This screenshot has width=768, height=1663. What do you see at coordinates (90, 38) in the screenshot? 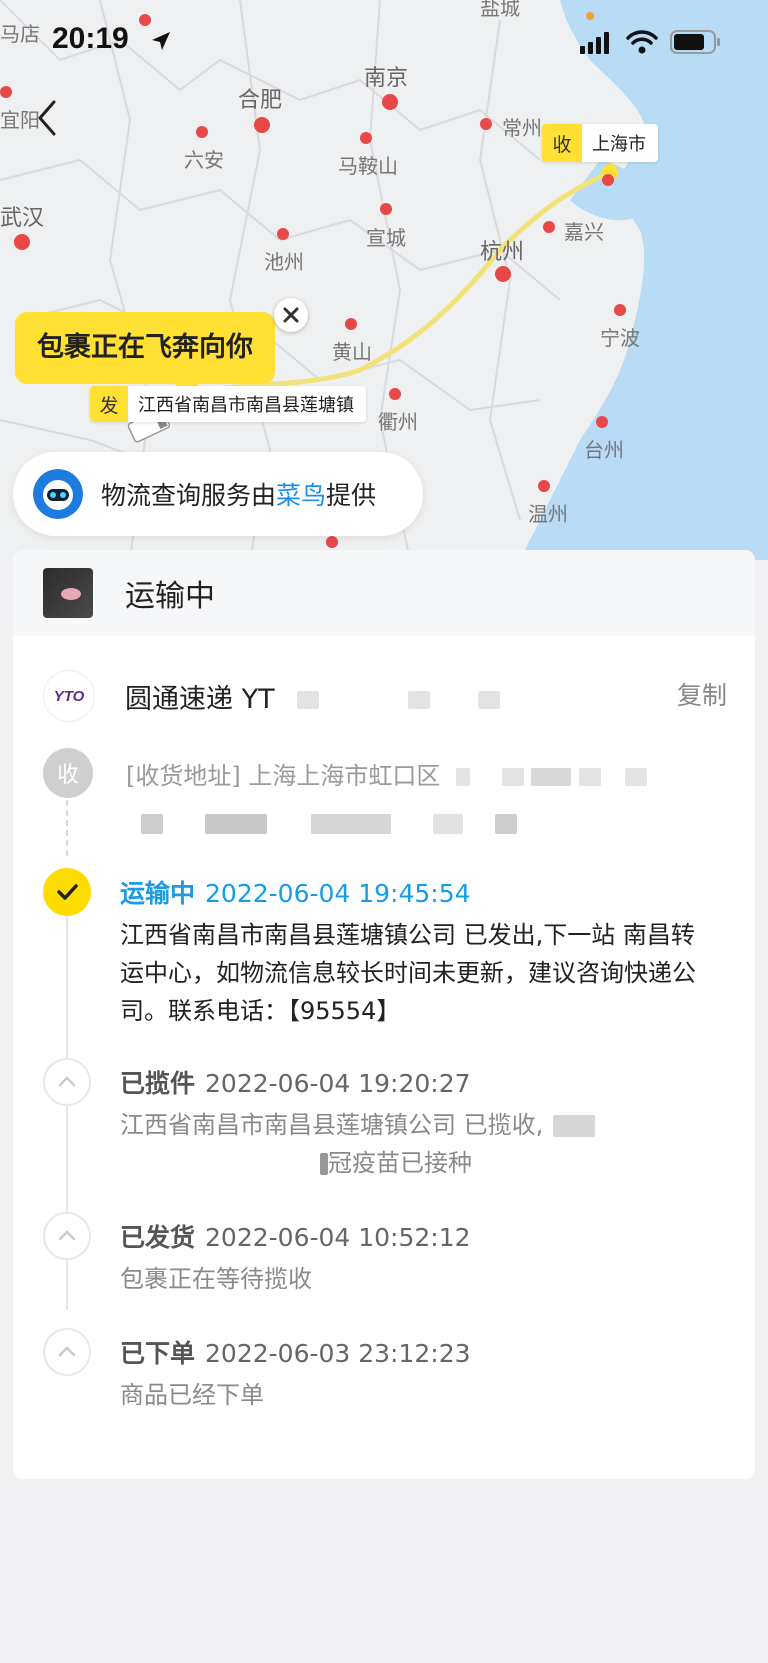
I see `clock: 20:19` at bounding box center [90, 38].